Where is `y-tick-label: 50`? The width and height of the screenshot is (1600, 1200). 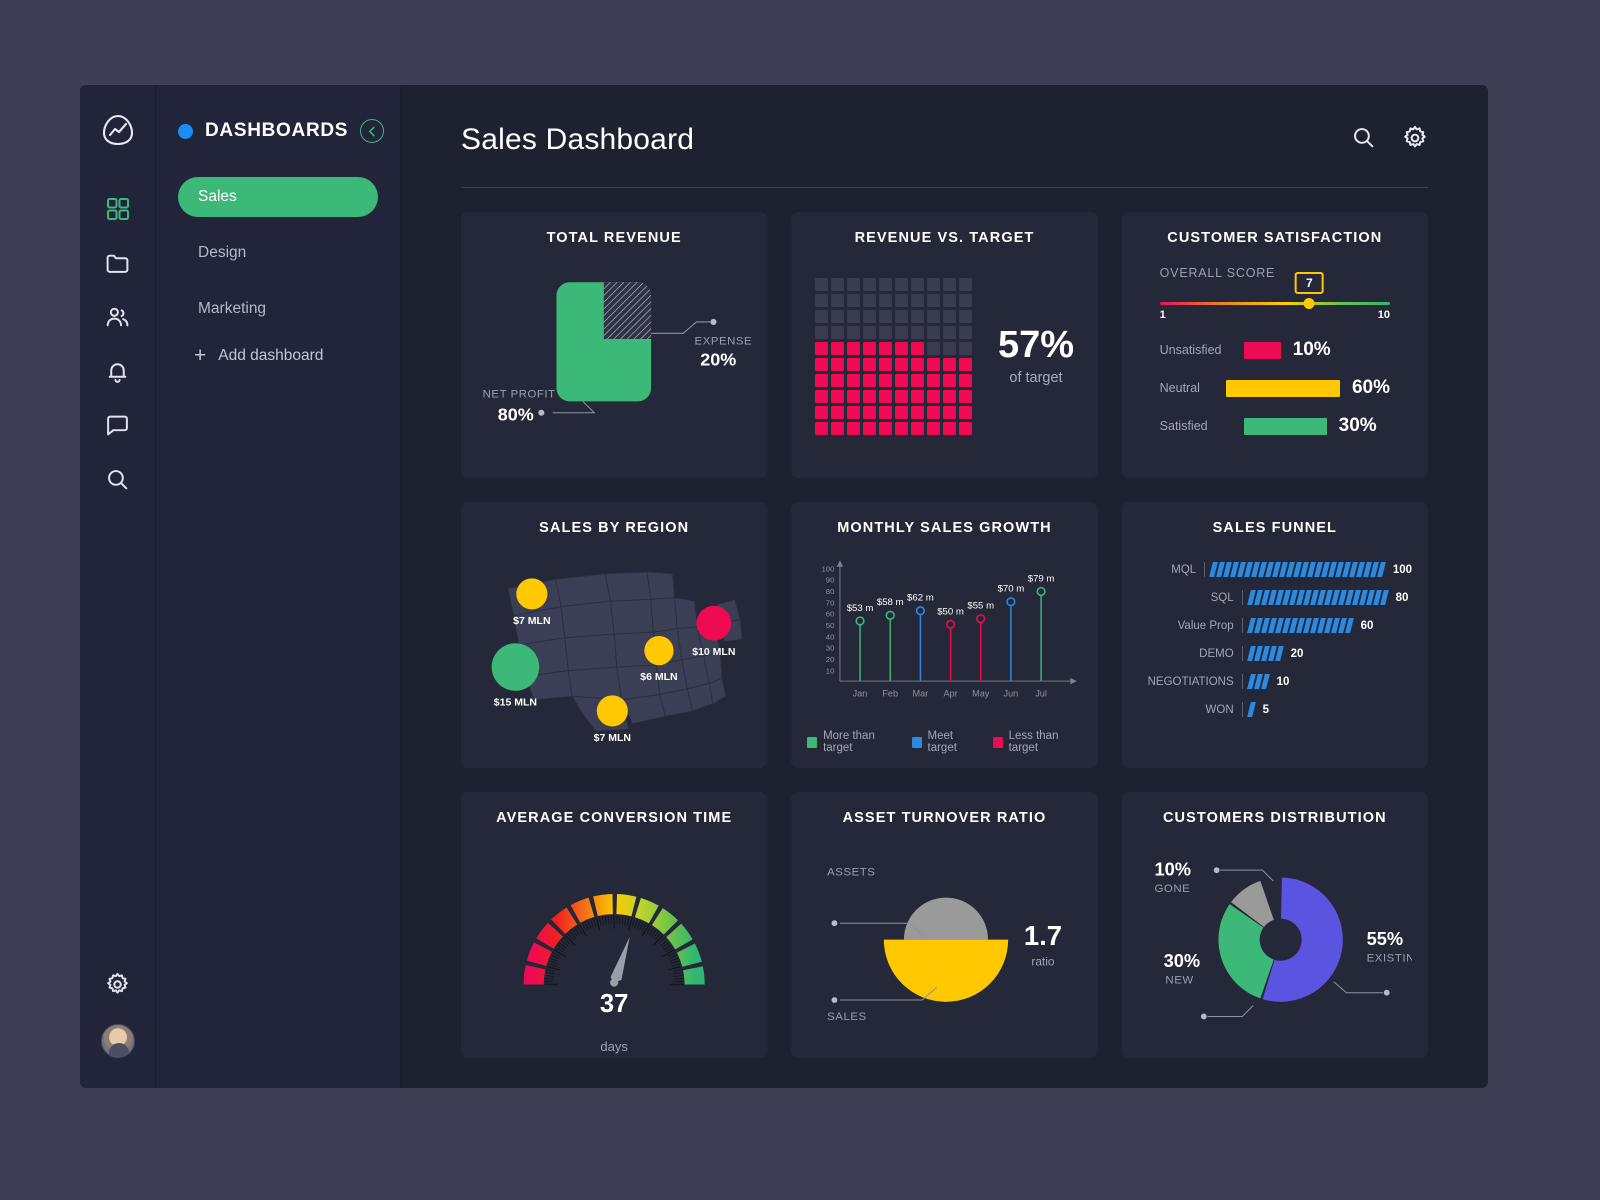
y-tick-label: 50 is located at coordinates (830, 625).